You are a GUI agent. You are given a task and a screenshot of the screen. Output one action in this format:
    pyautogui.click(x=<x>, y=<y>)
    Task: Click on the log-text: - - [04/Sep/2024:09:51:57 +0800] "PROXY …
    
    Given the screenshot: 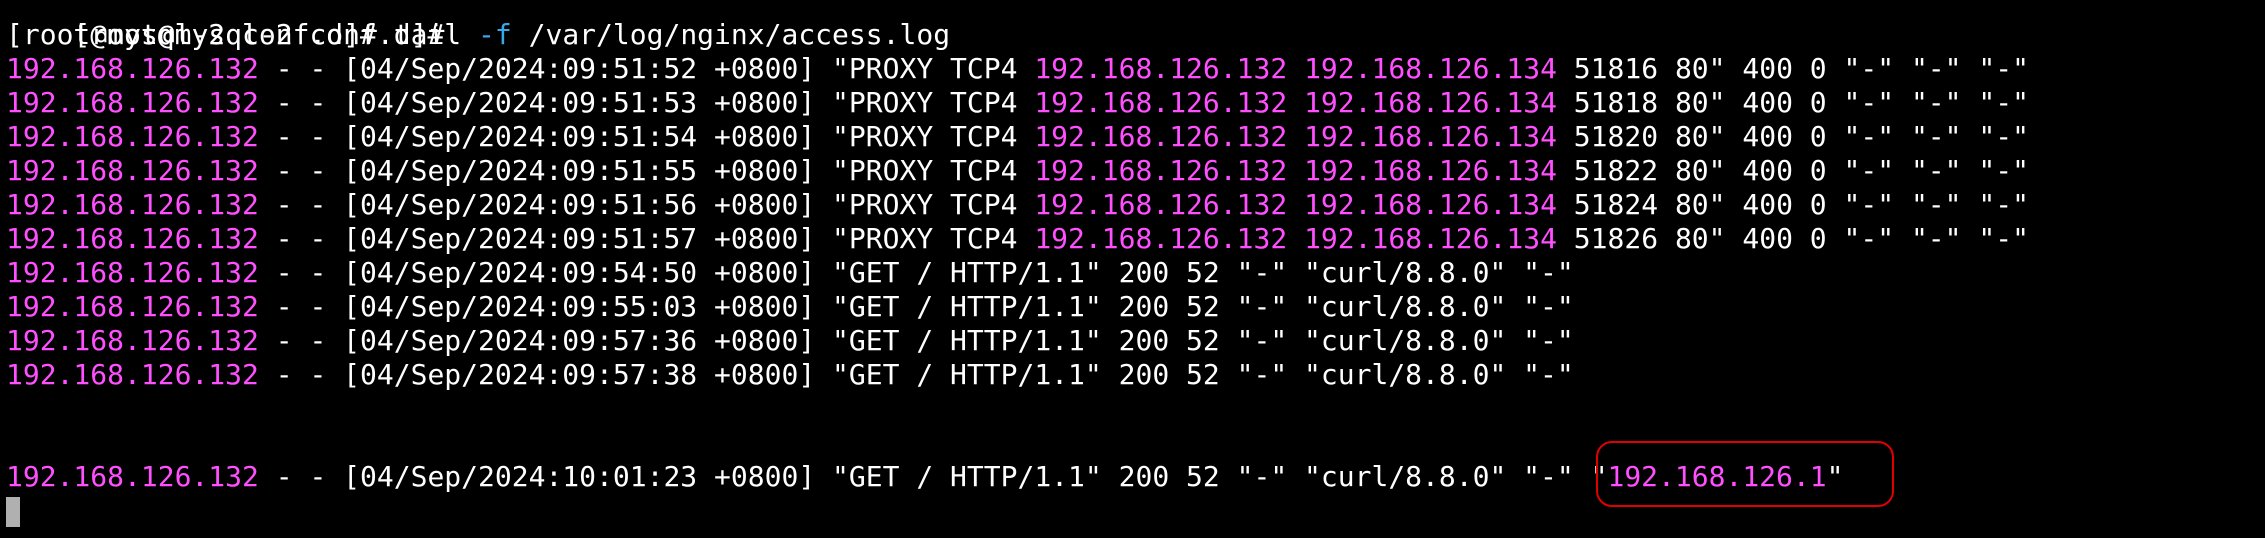 What is the action you would take?
    pyautogui.click(x=646, y=238)
    